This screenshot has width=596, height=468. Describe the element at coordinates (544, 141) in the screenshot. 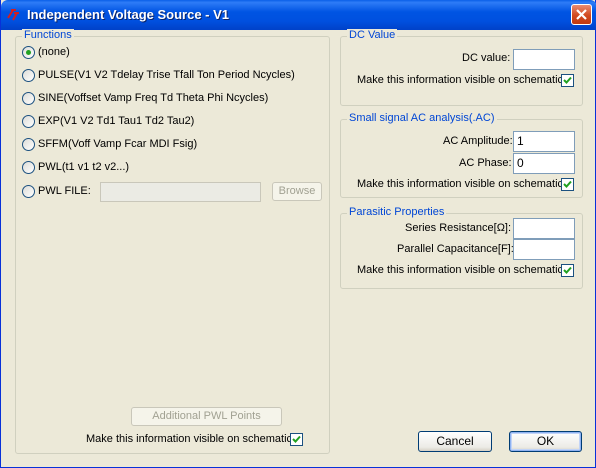

I see `ac-amplitude-input: 1` at that location.